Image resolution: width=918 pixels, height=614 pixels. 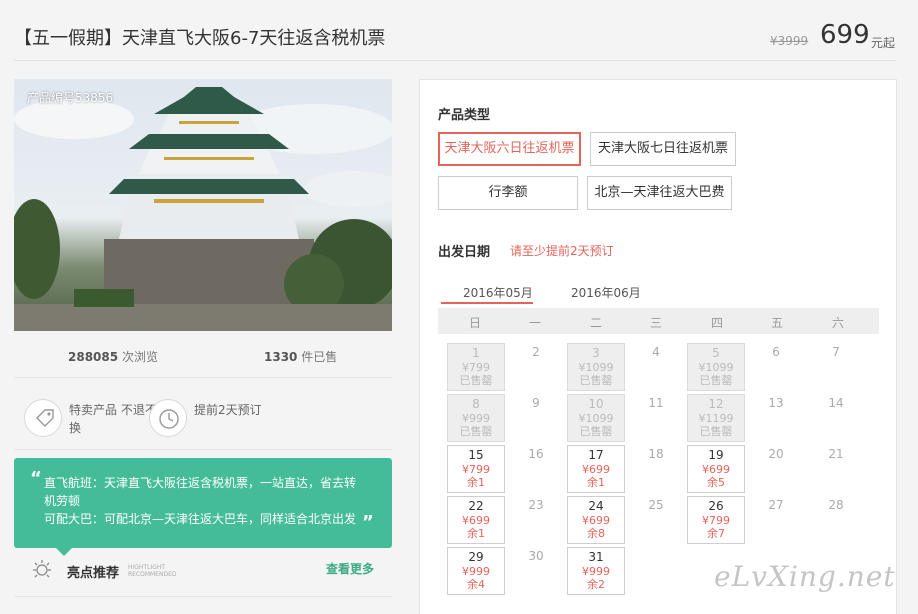 What do you see at coordinates (476, 404) in the screenshot?
I see `day-number: 8` at bounding box center [476, 404].